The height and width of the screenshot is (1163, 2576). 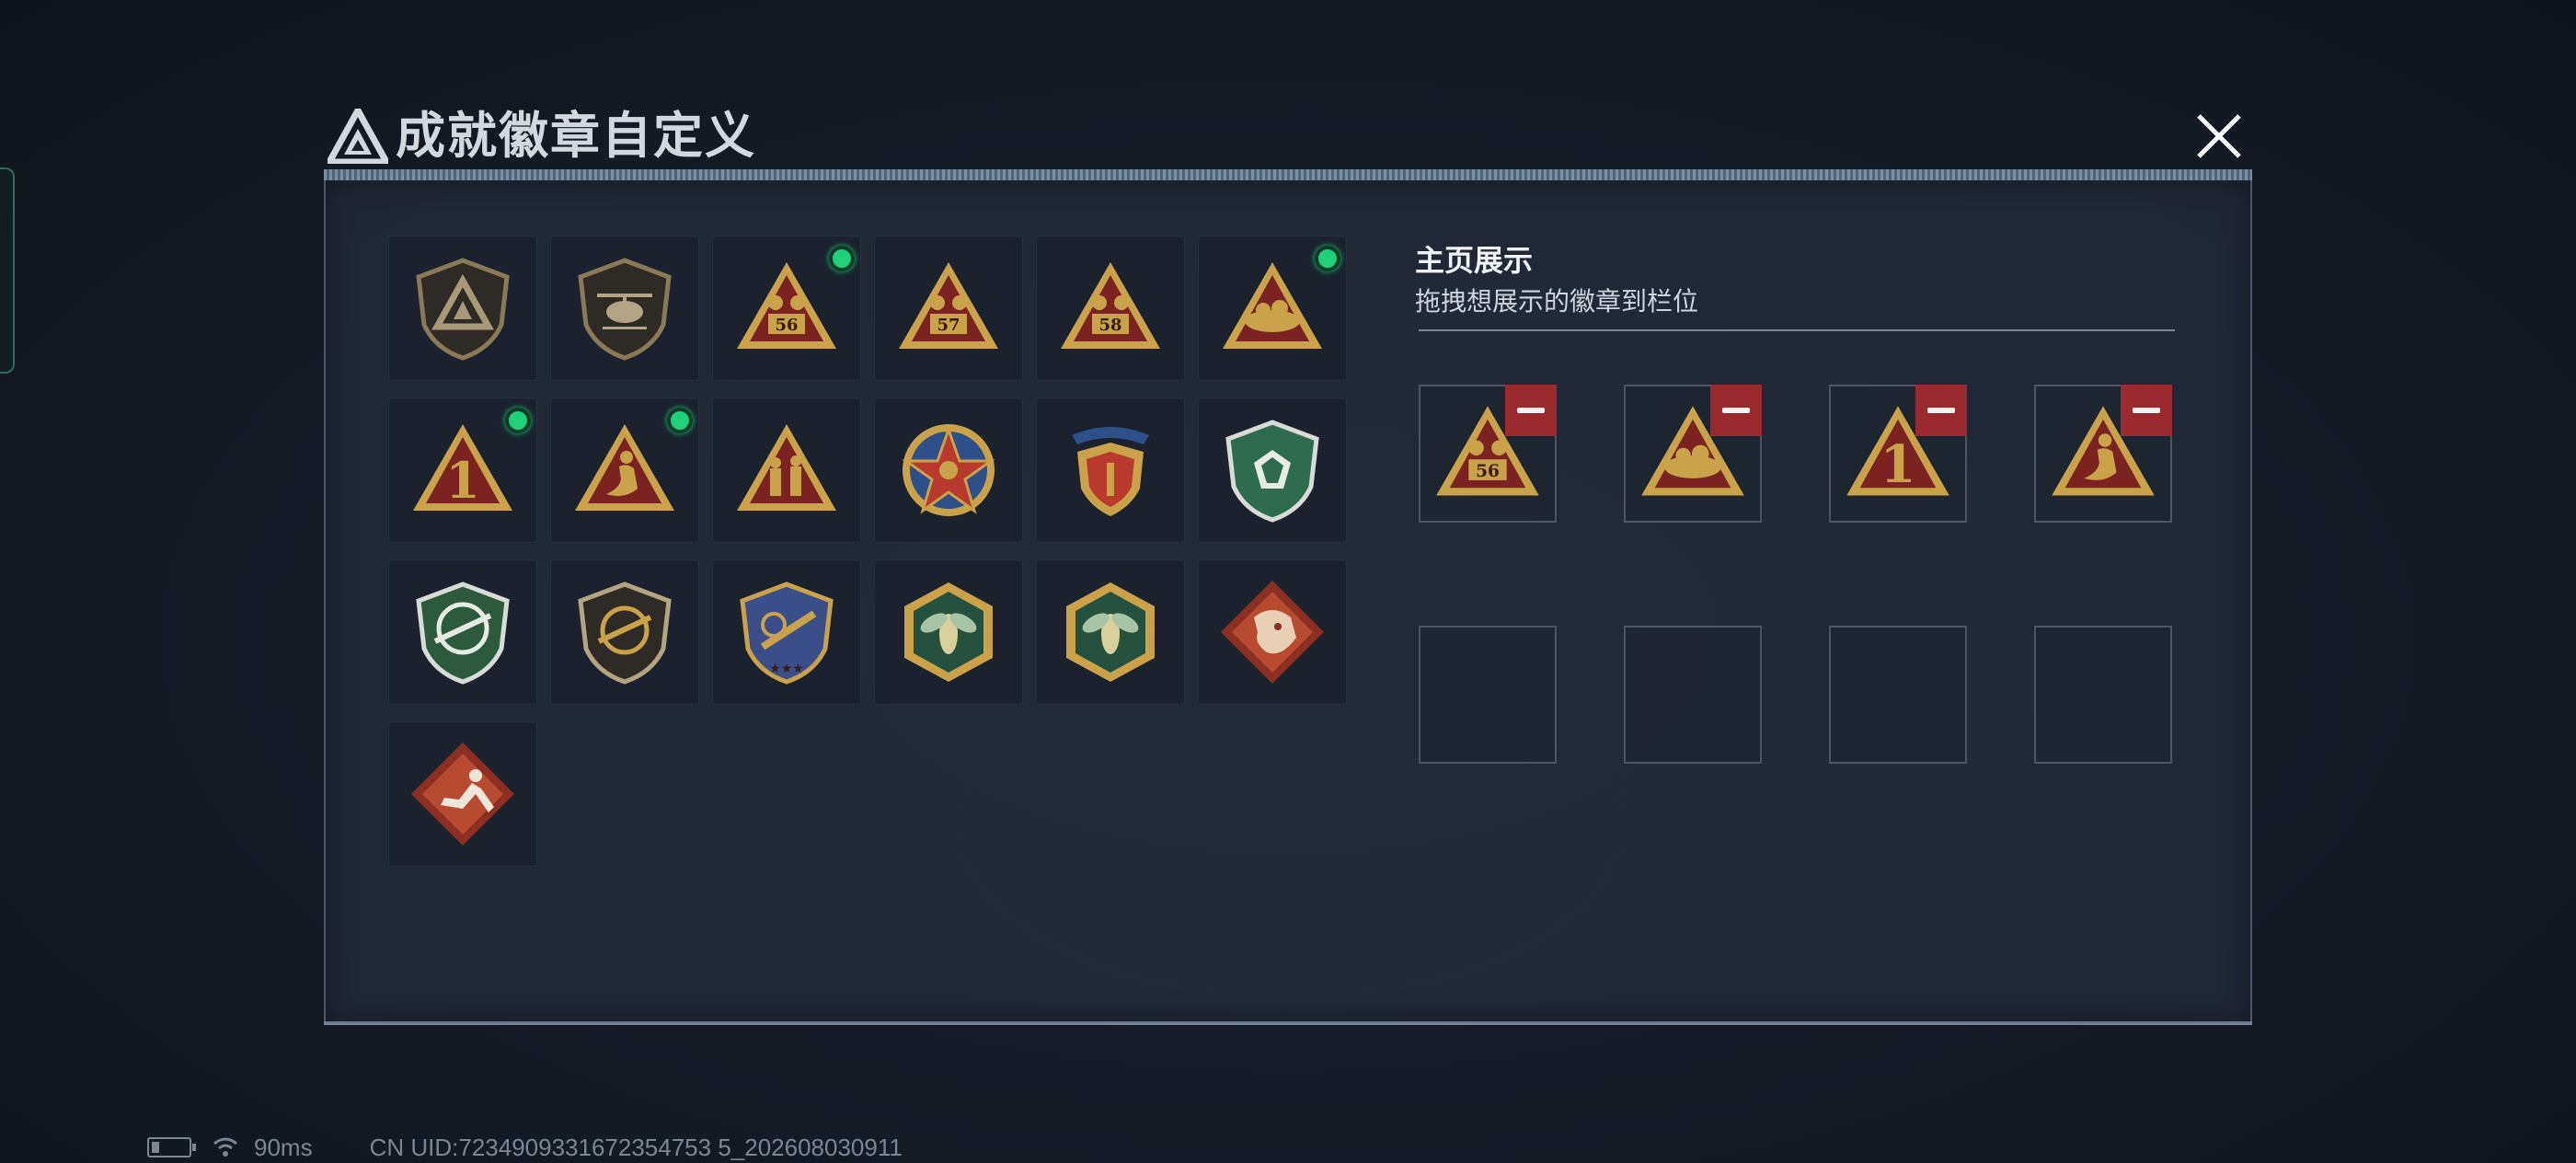 I want to click on hexagon-wasp-green-badge-icon, so click(x=1110, y=632).